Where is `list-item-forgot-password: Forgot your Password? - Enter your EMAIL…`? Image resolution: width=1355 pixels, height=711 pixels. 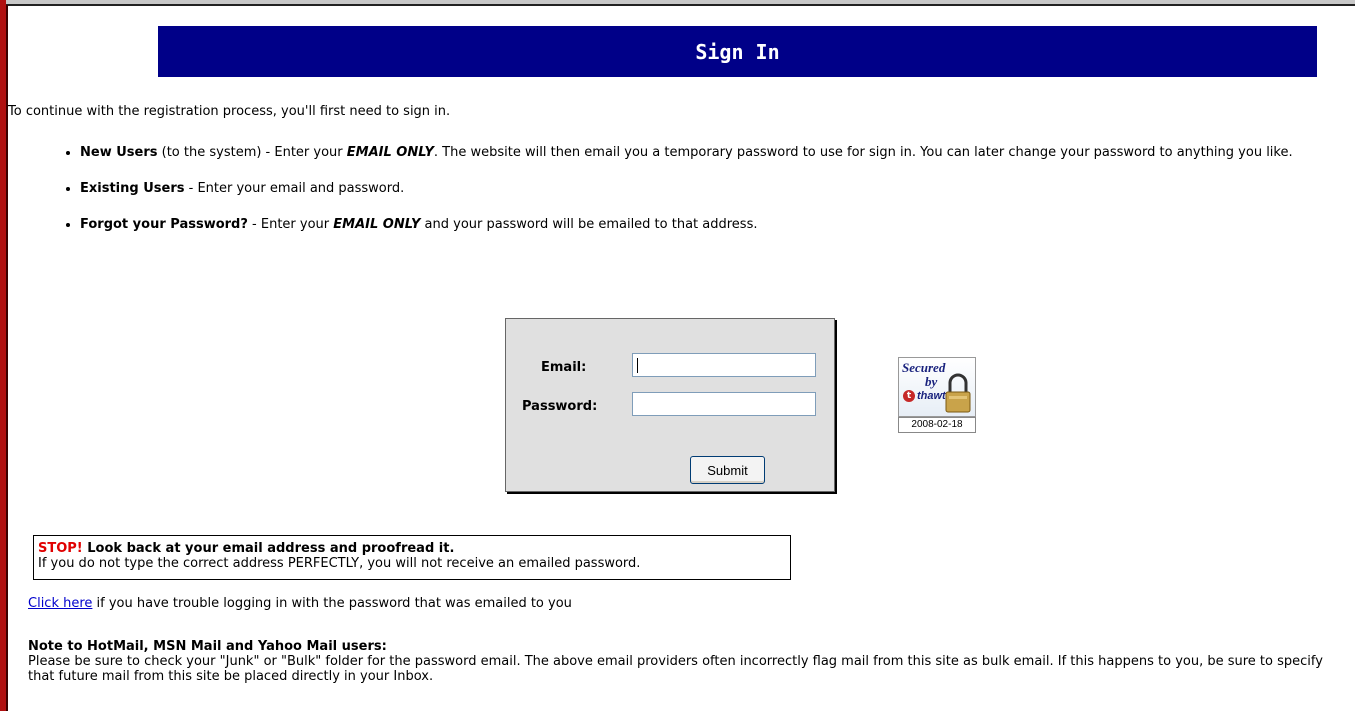 list-item-forgot-password: Forgot your Password? - Enter your EMAIL… is located at coordinates (694, 224).